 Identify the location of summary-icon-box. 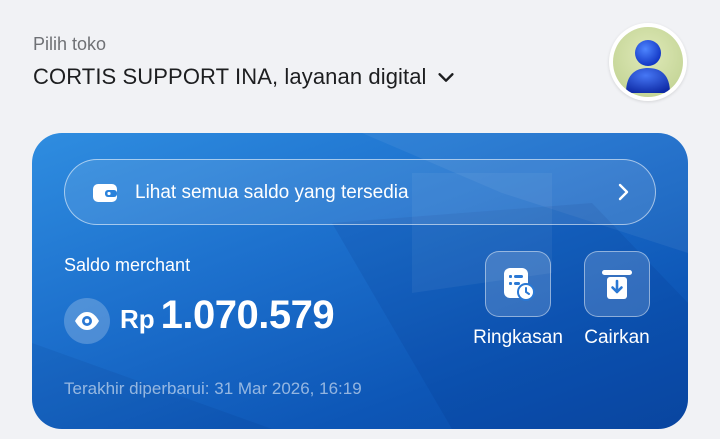
(518, 284).